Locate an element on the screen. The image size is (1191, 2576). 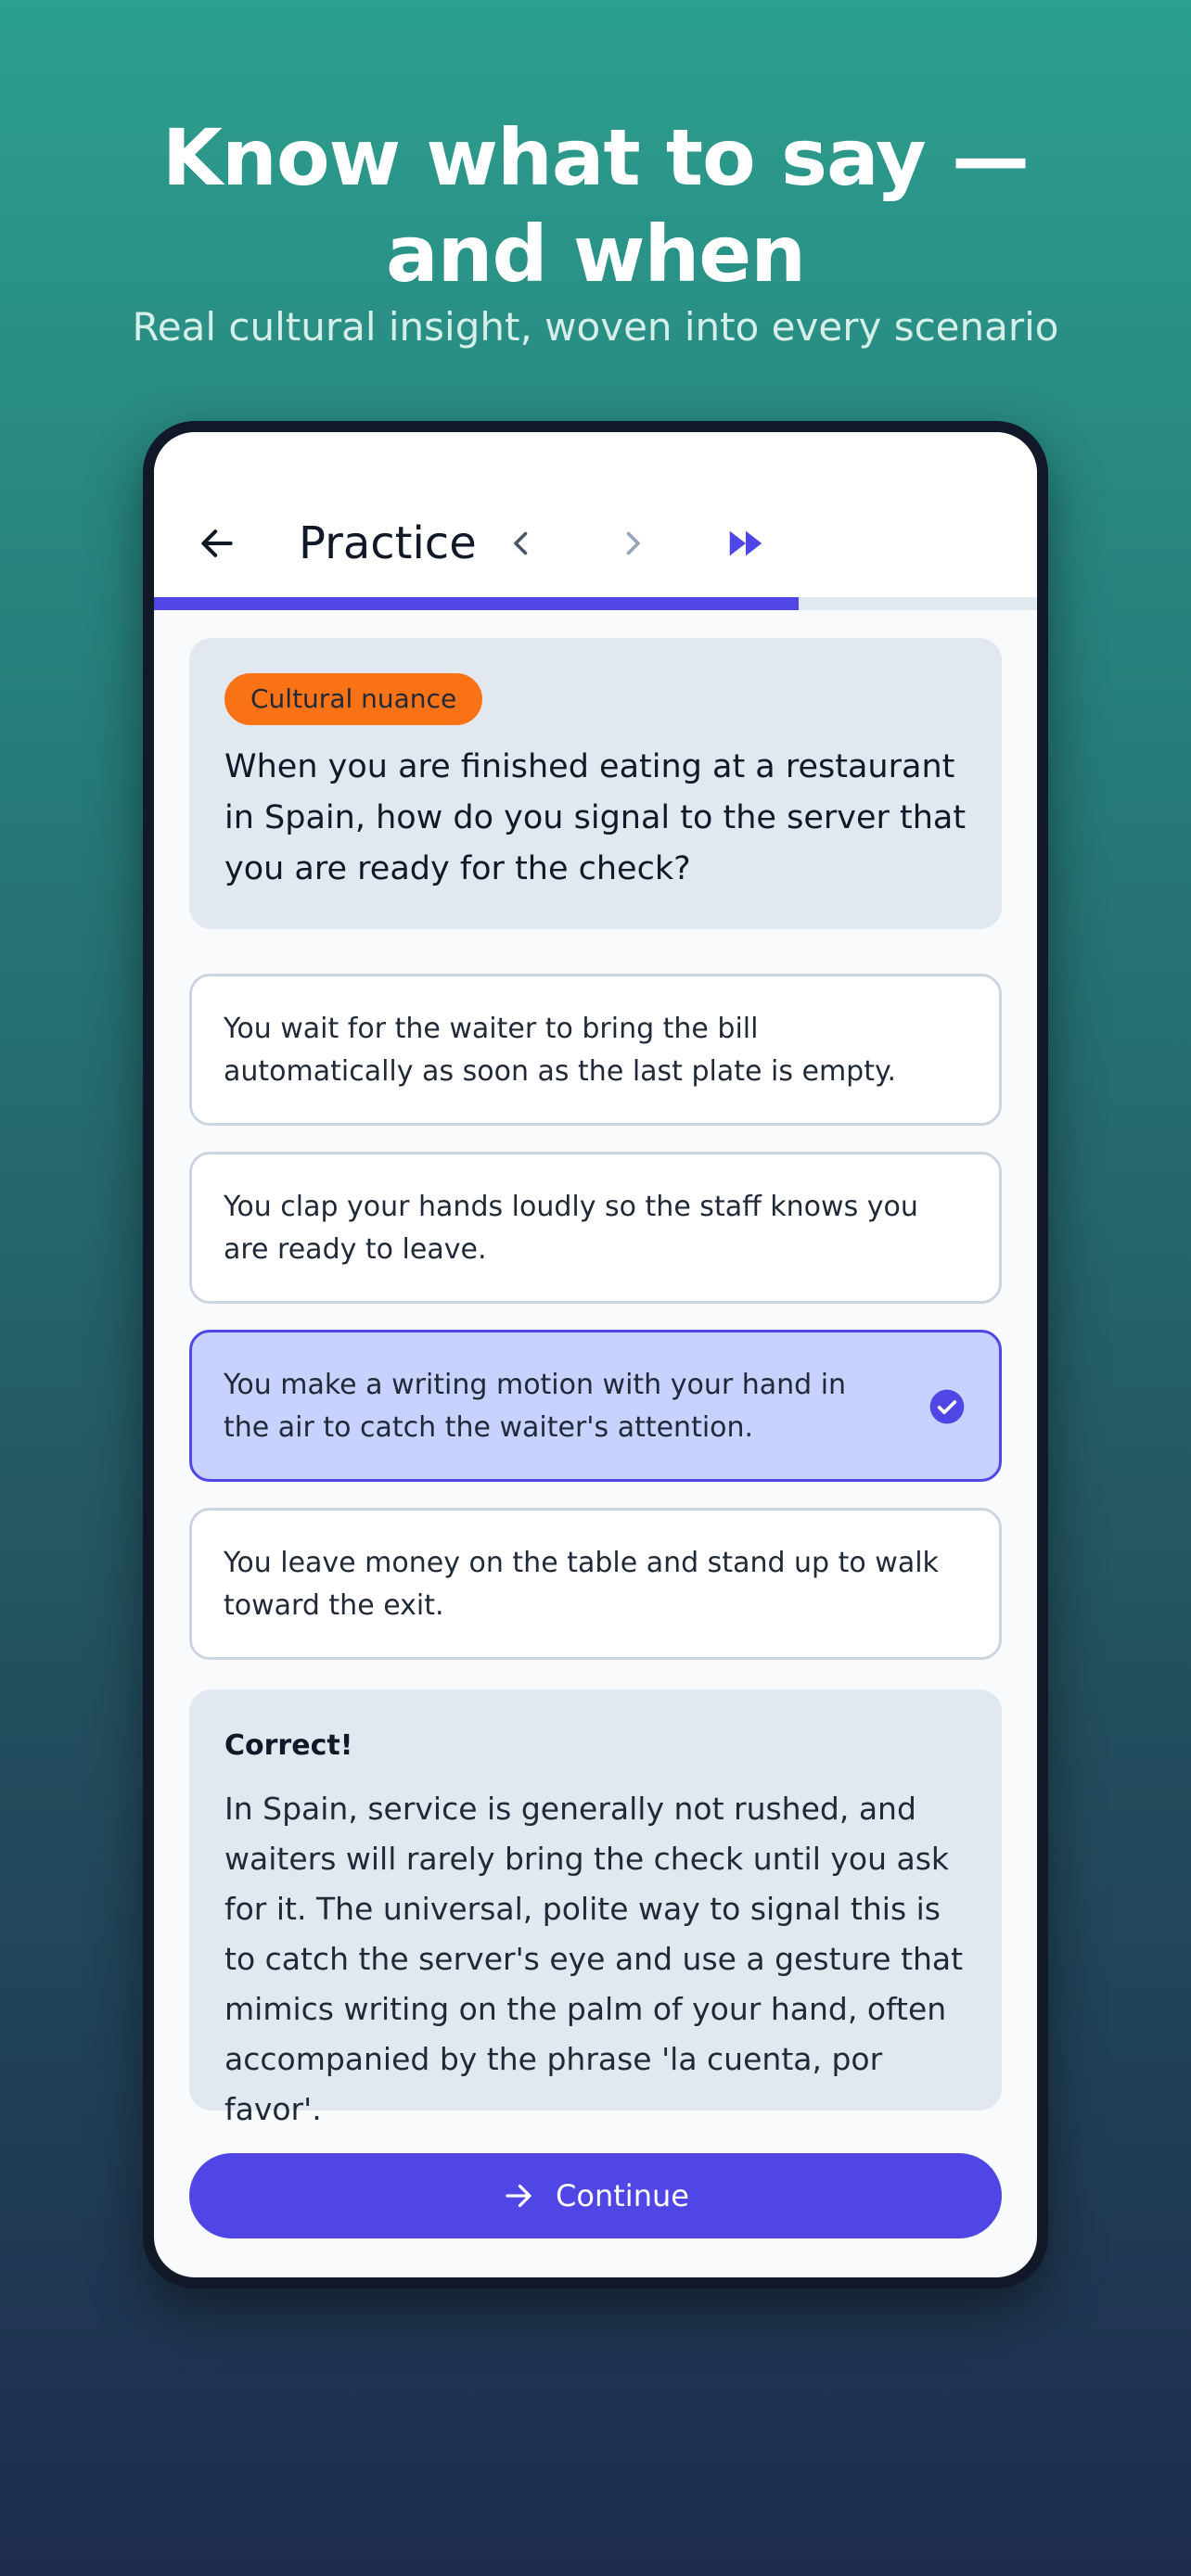
back-button is located at coordinates (217, 543).